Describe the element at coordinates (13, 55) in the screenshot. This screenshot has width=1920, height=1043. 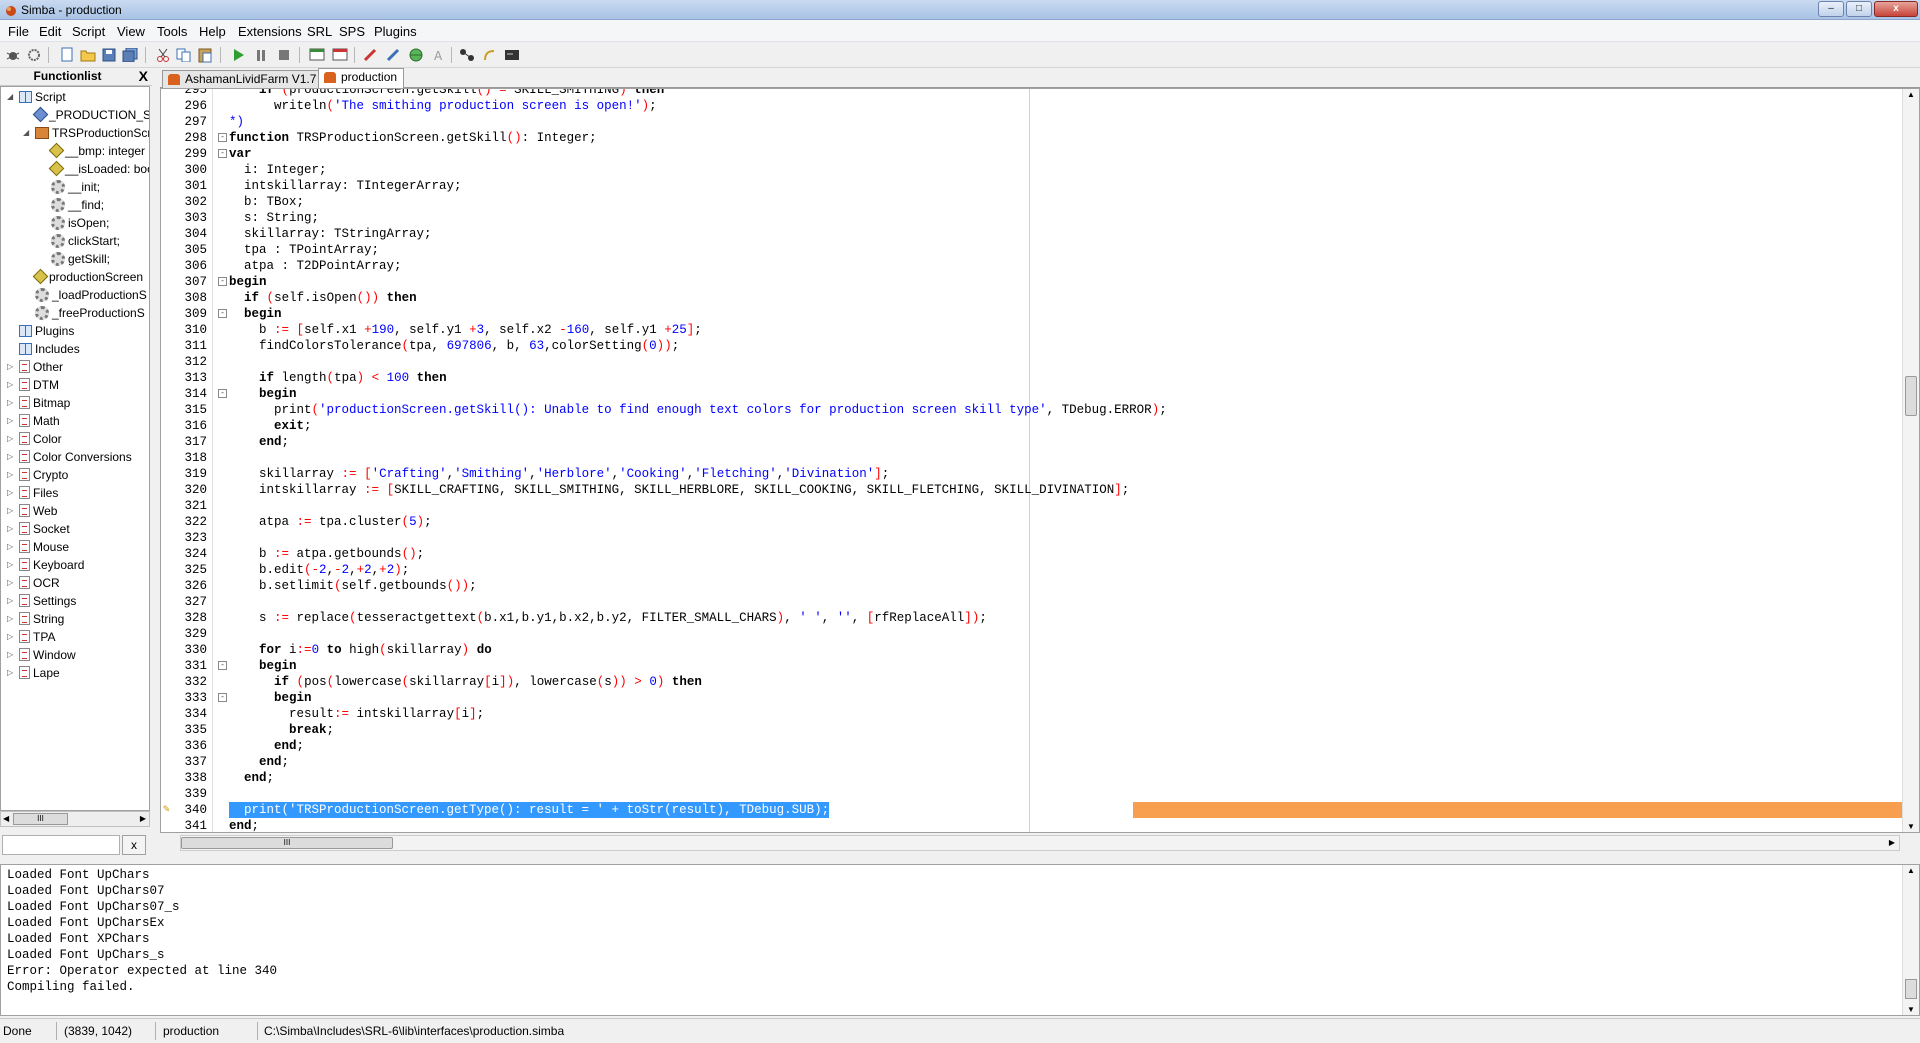
I see `bug-icon` at that location.